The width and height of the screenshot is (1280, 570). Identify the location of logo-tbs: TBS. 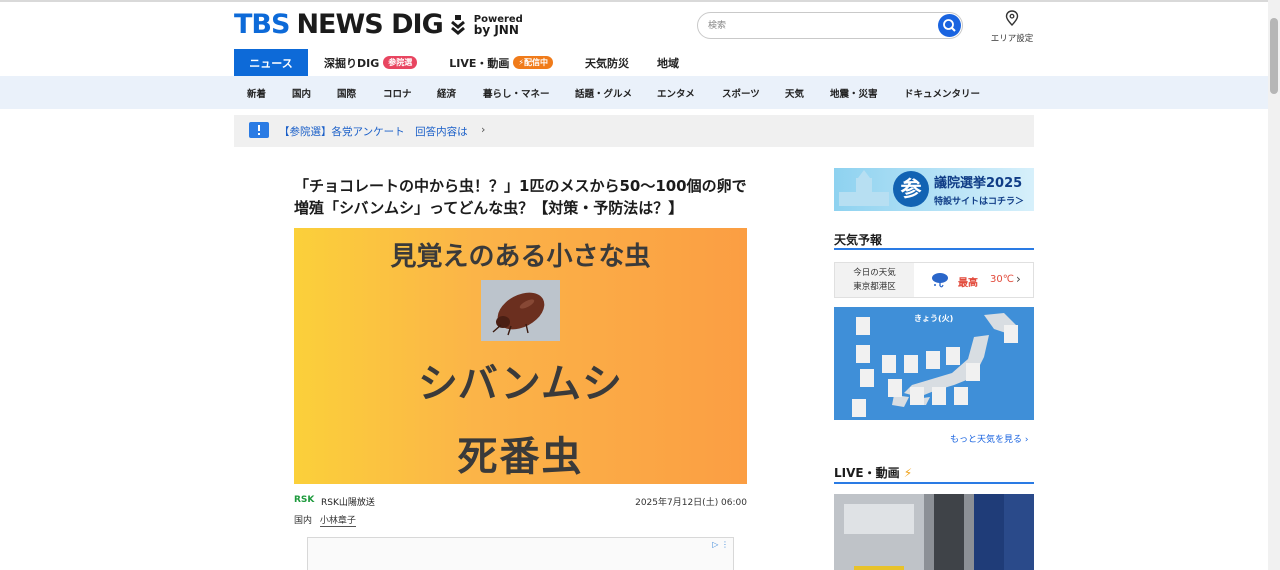
(262, 24).